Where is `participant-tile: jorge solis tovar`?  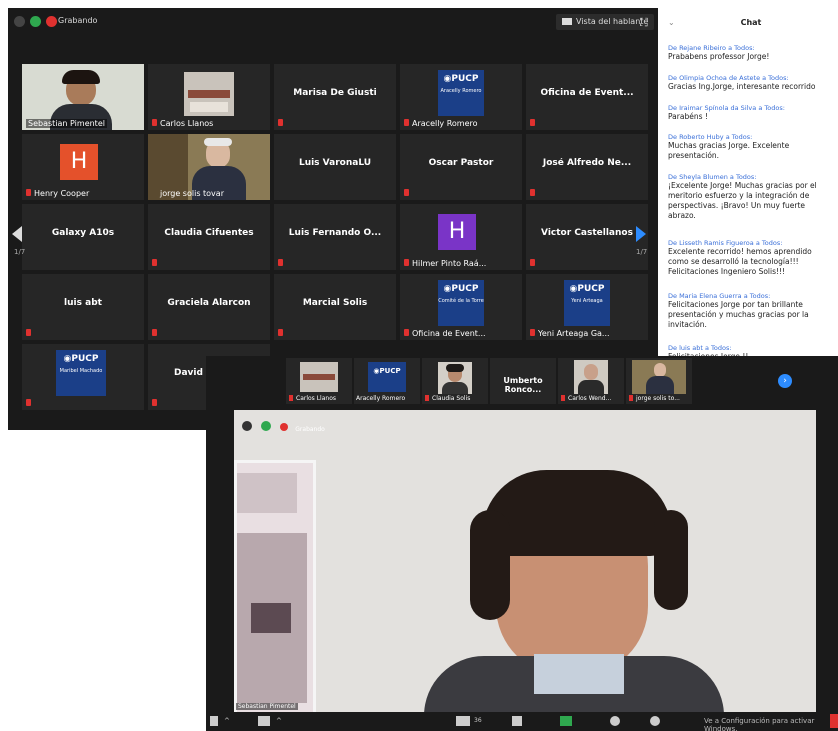
participant-tile: jorge solis tovar is located at coordinates (209, 167).